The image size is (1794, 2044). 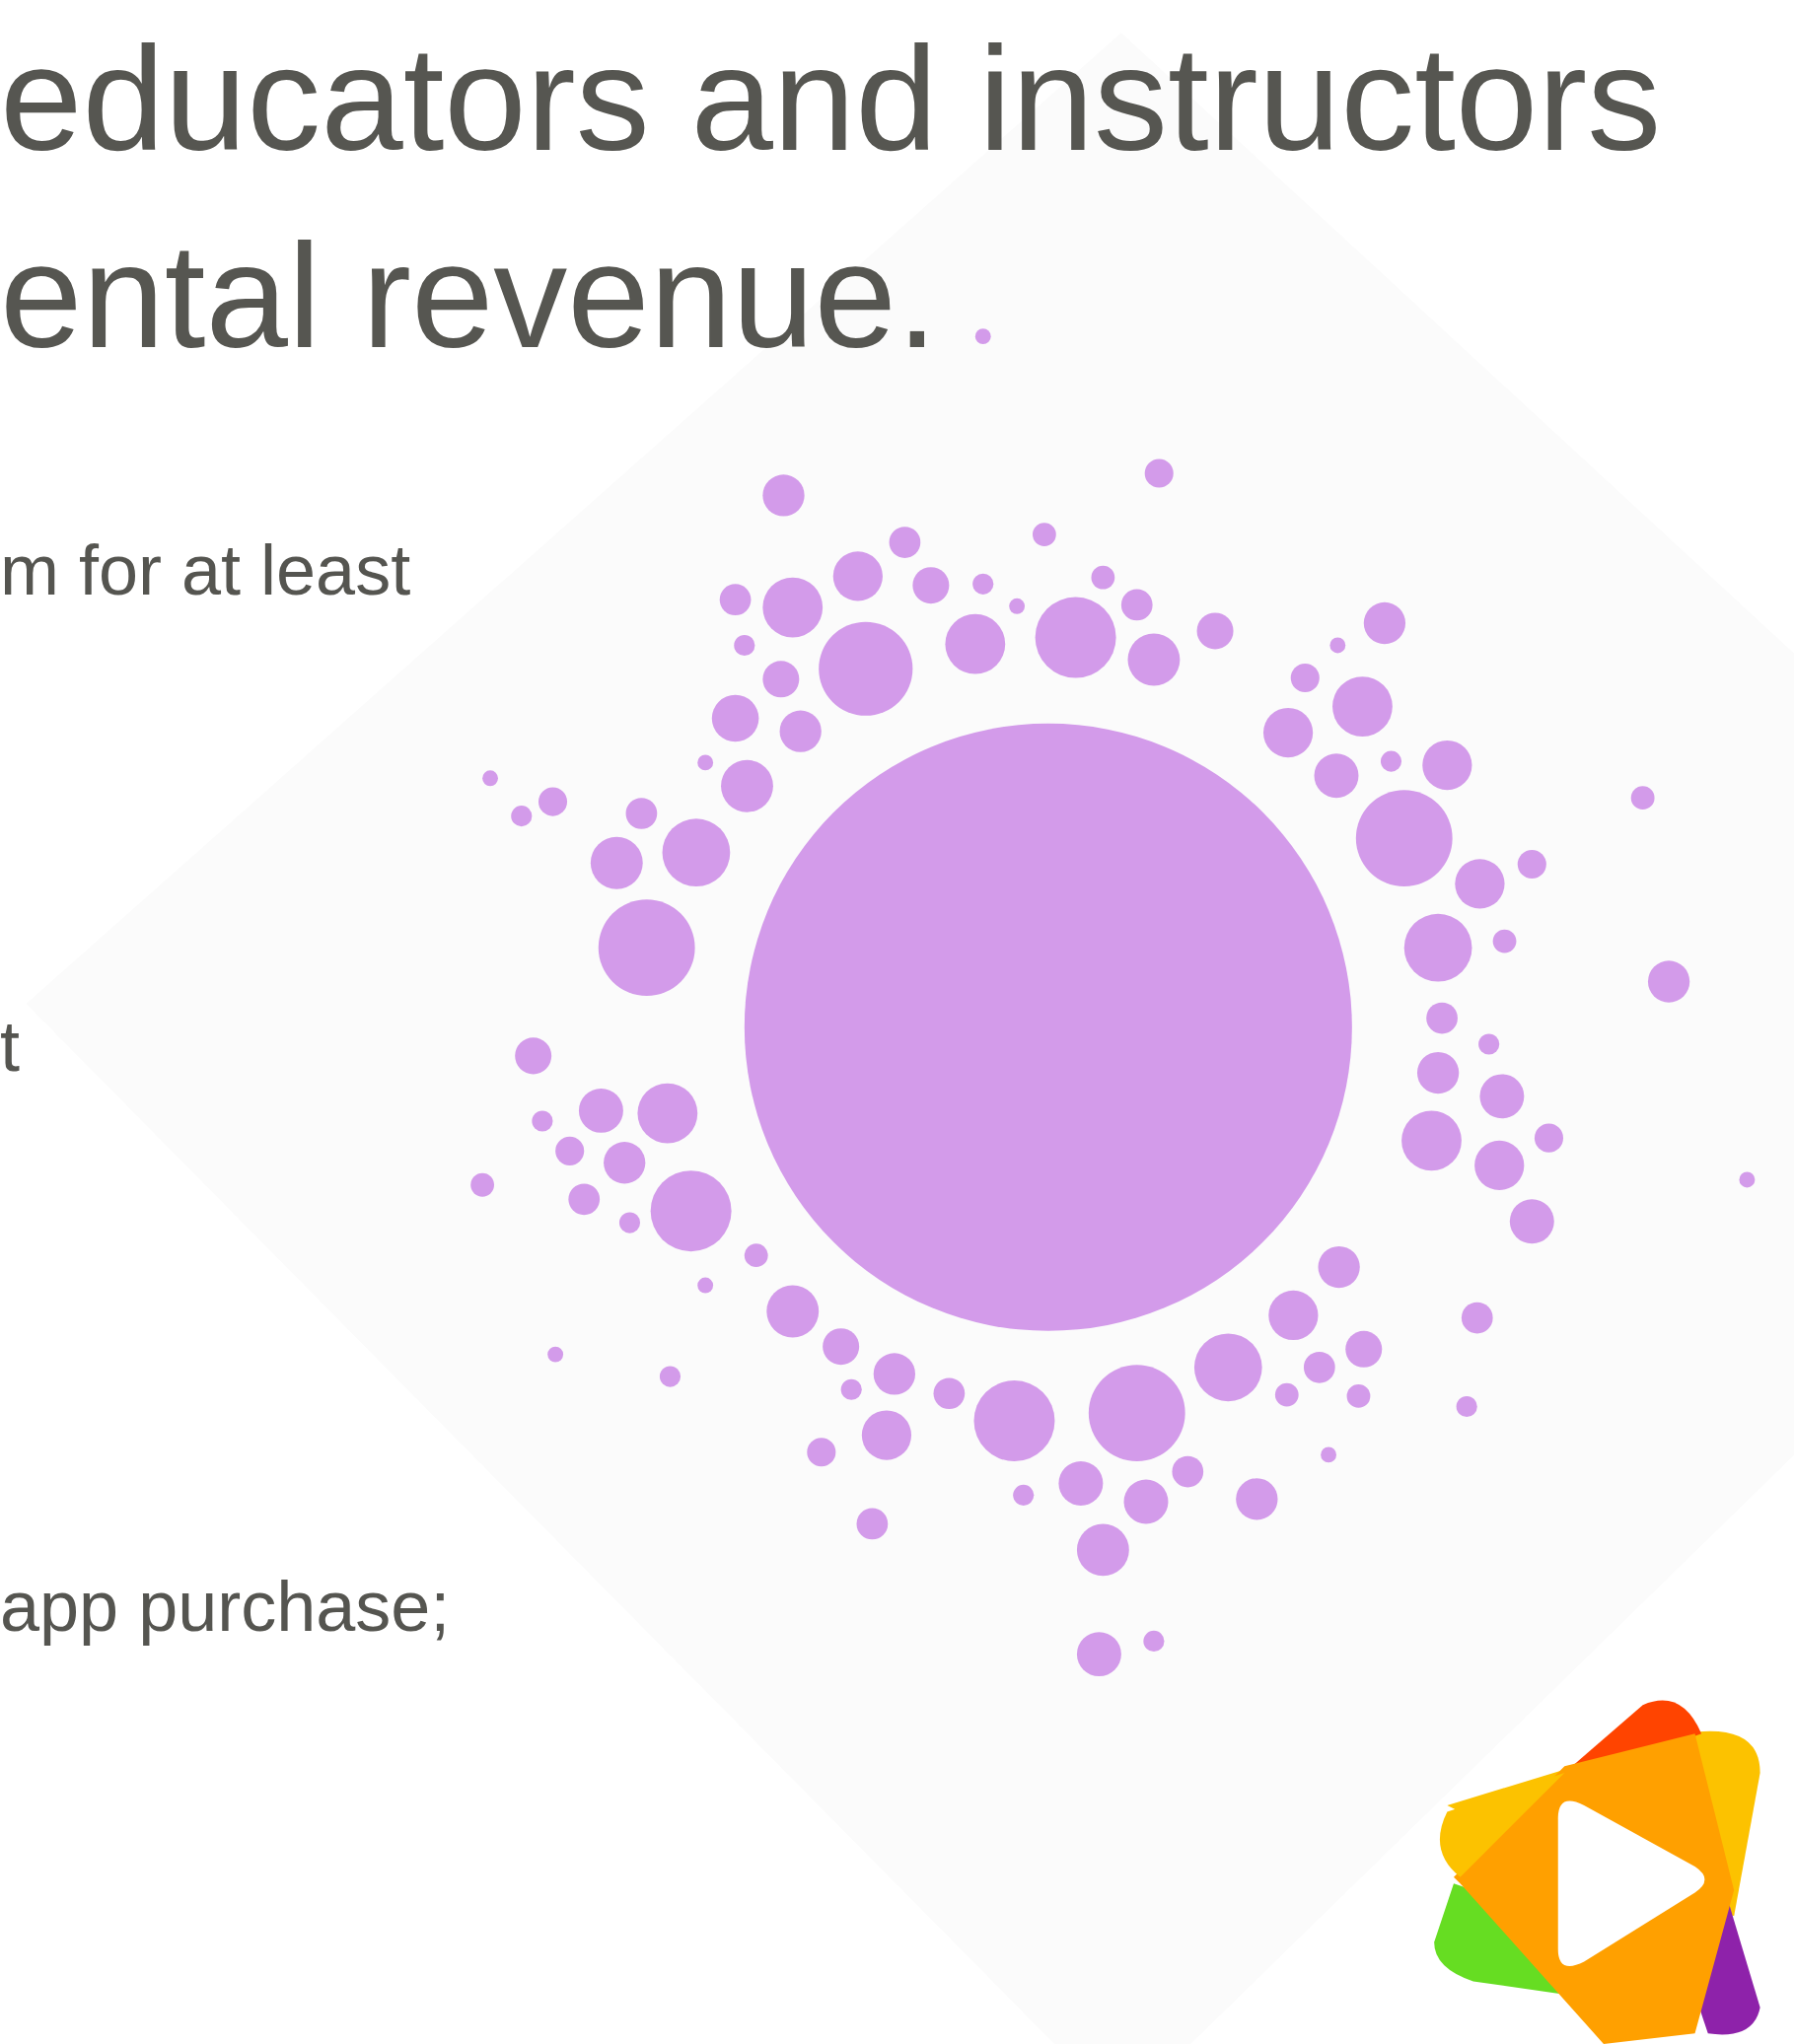 What do you see at coordinates (469, 296) in the screenshot?
I see `heading-line: ental revenue.` at bounding box center [469, 296].